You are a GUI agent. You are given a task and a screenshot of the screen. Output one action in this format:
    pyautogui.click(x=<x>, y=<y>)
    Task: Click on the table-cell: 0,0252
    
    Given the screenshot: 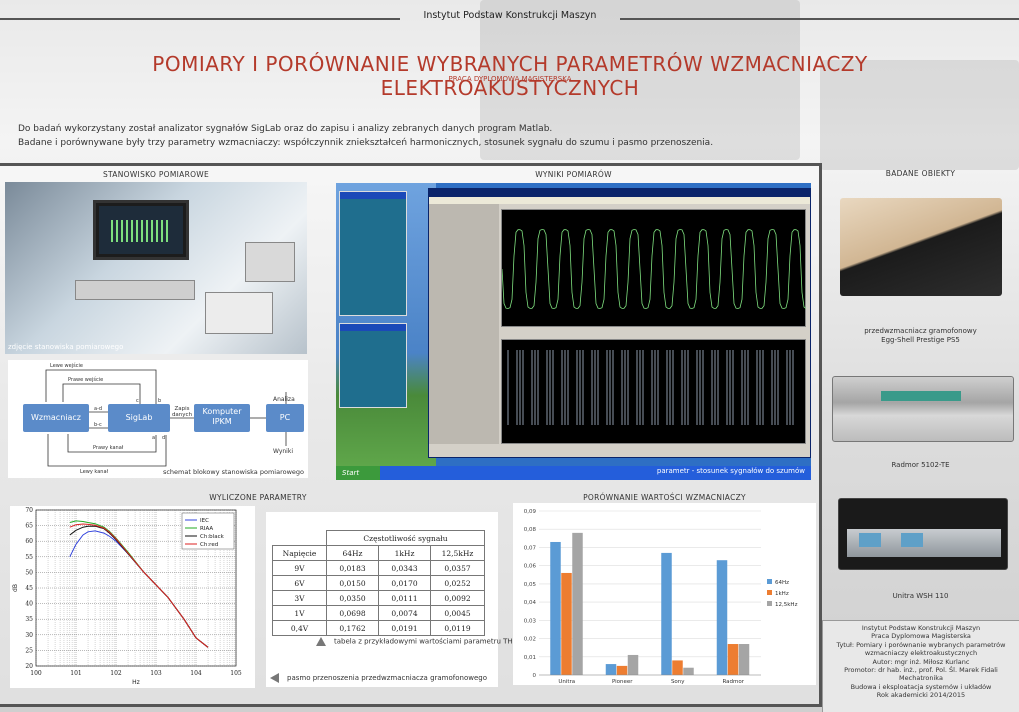 What is the action you would take?
    pyautogui.click(x=457, y=583)
    